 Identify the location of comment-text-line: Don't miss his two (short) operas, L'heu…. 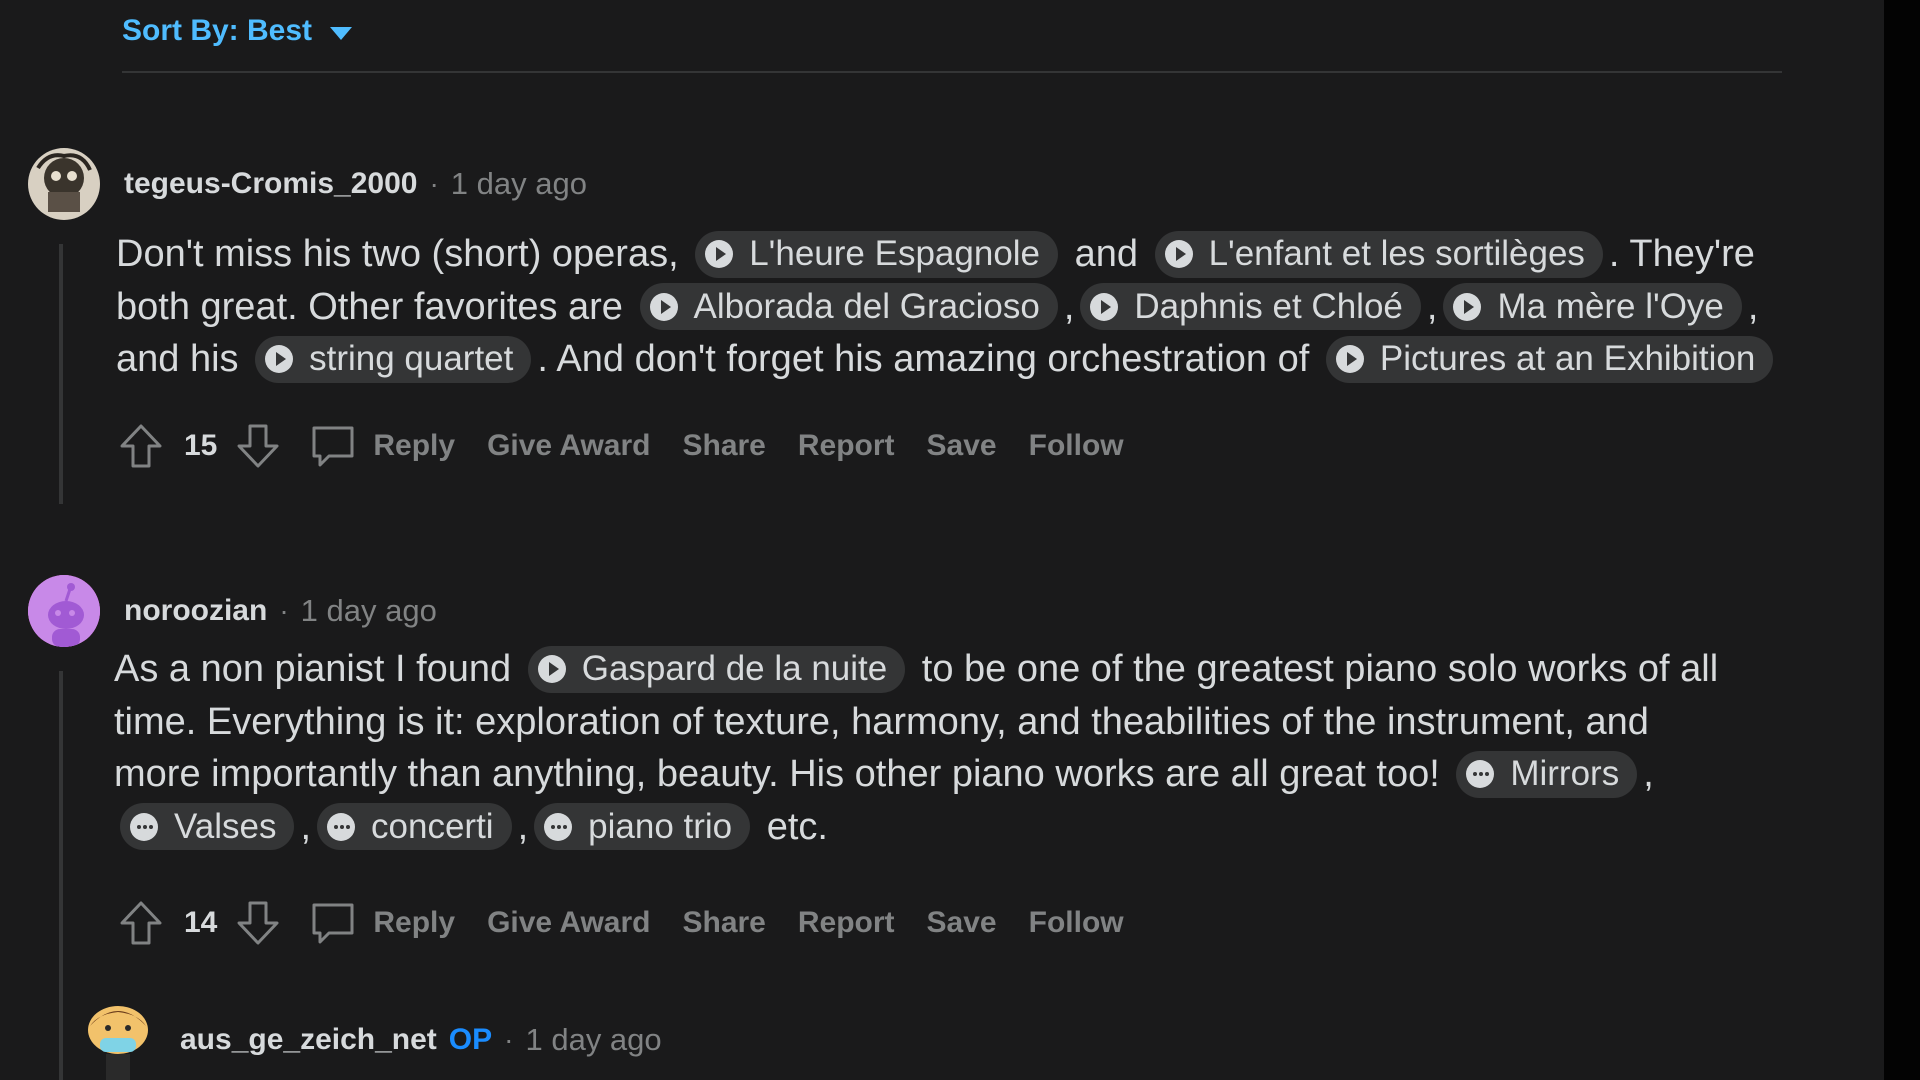
(947, 254).